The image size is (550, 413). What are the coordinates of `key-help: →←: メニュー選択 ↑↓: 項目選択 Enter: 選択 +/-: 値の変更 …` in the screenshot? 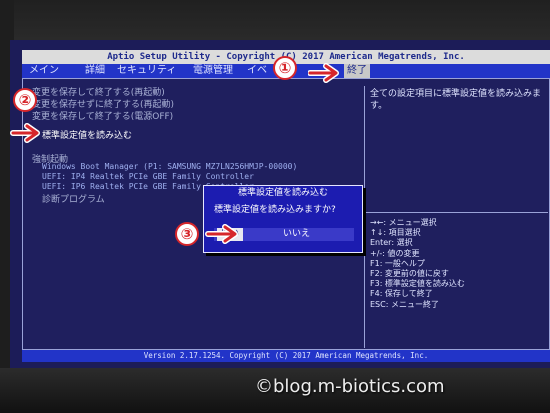 It's located at (458, 264).